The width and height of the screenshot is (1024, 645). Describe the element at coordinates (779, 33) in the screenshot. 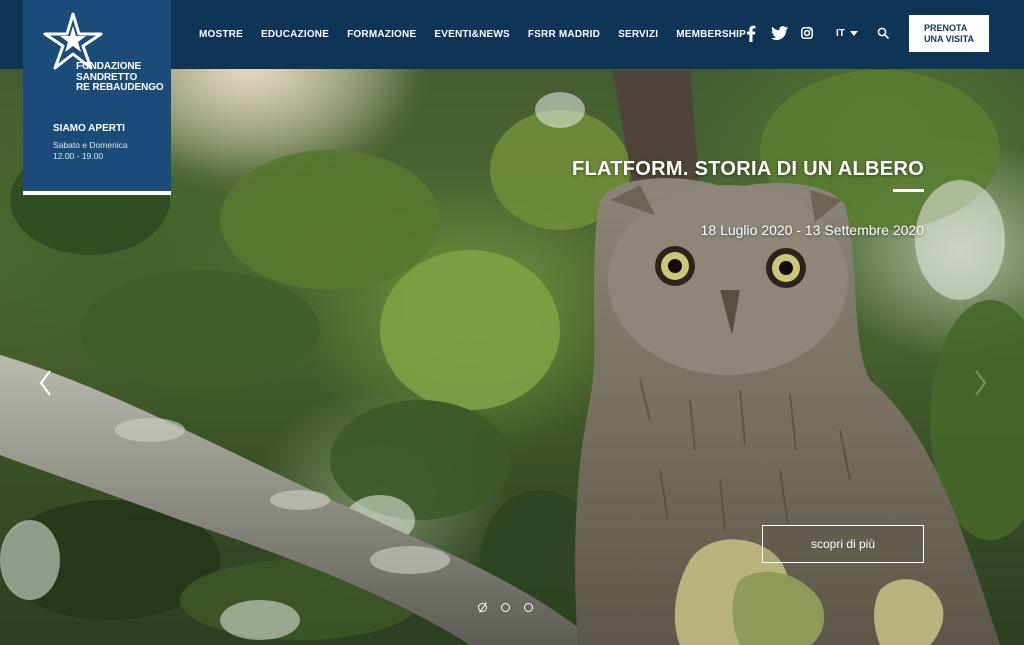

I see `twitter-icon` at that location.